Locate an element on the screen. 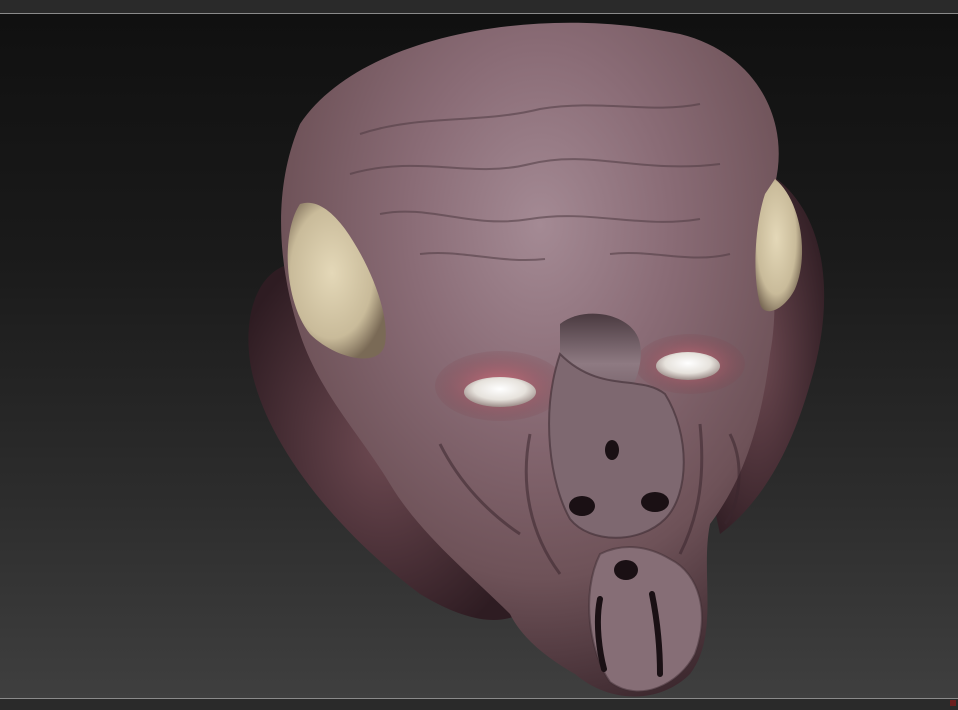  nostril-top is located at coordinates (612, 450).